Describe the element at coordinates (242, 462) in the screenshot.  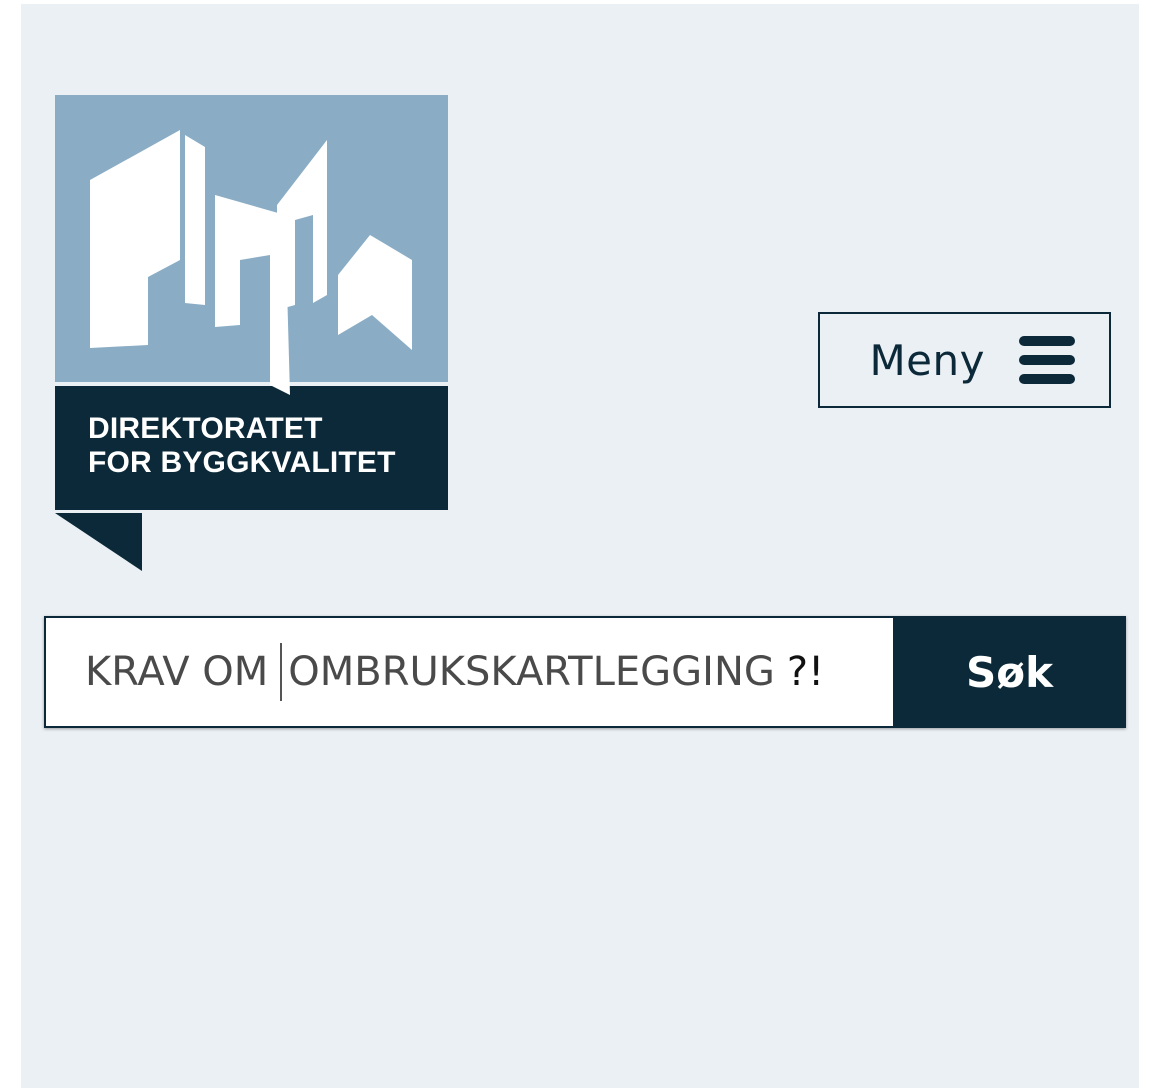
I see `logo-line-2: FOR BYGGKVALITET` at that location.